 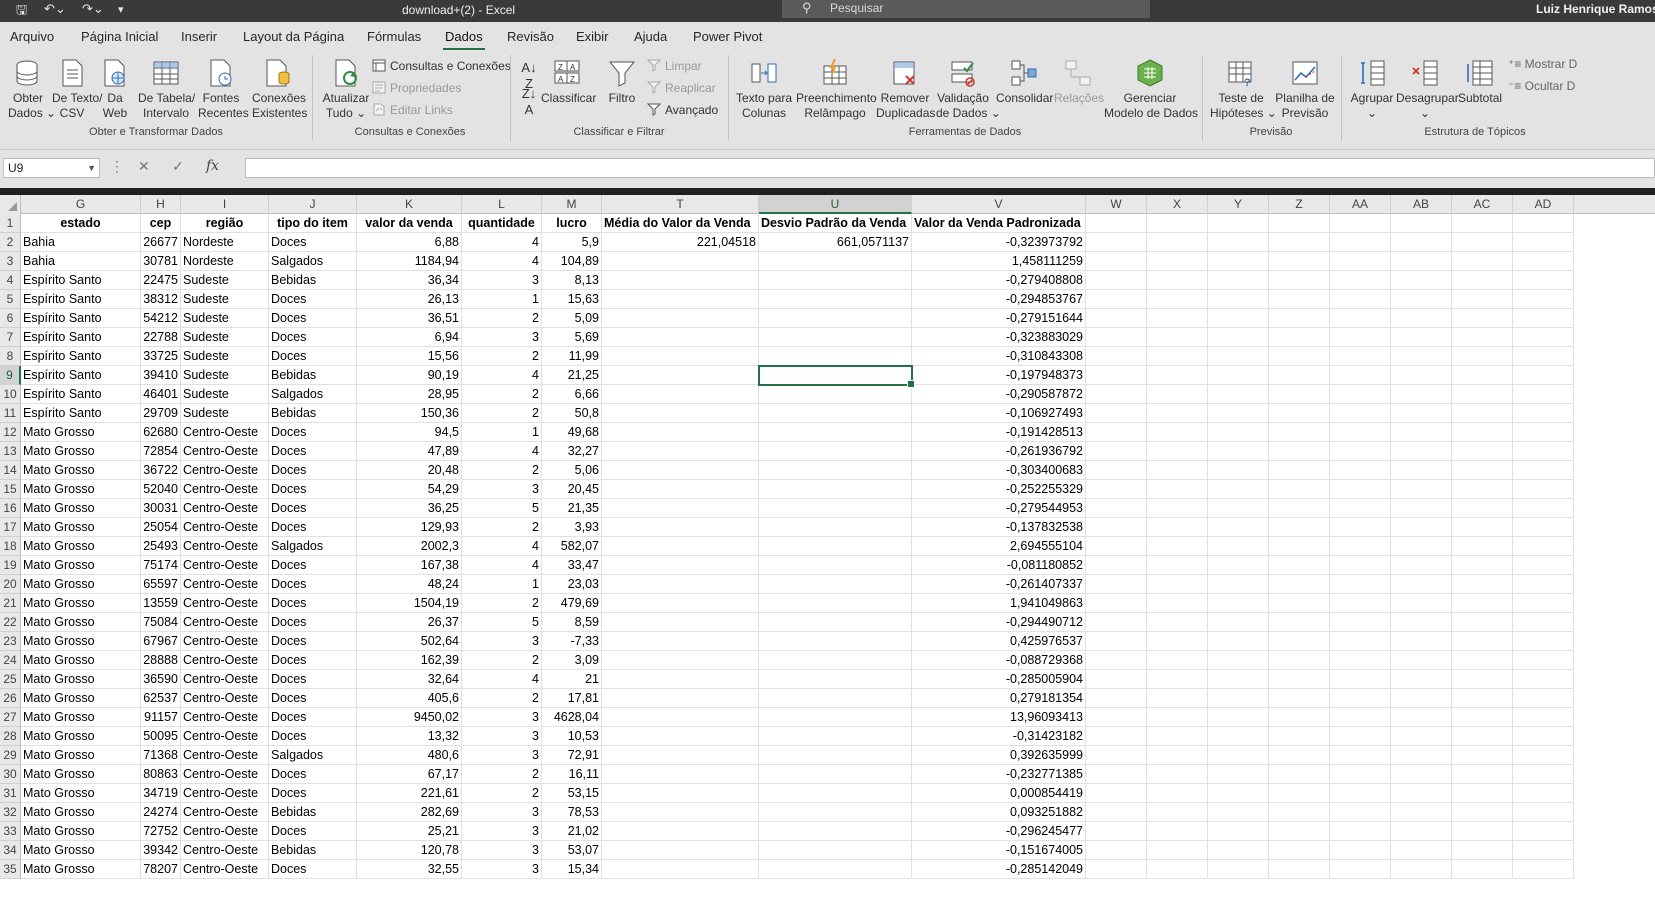 What do you see at coordinates (1299, 204) in the screenshot?
I see `column-header-z: Z` at bounding box center [1299, 204].